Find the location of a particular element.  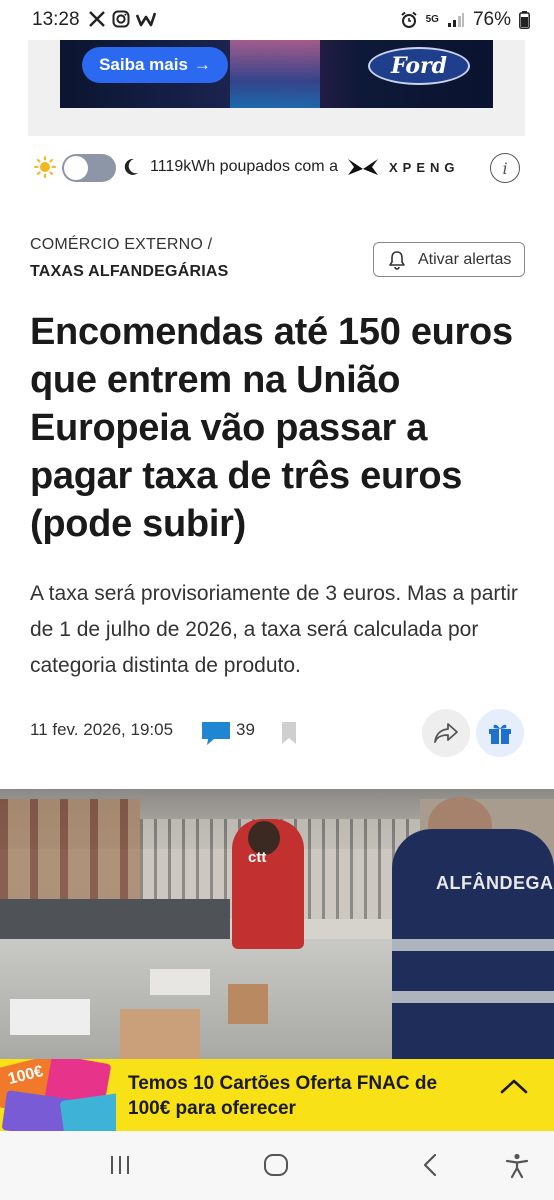

xpeng-logo: XPENG is located at coordinates (403, 167).